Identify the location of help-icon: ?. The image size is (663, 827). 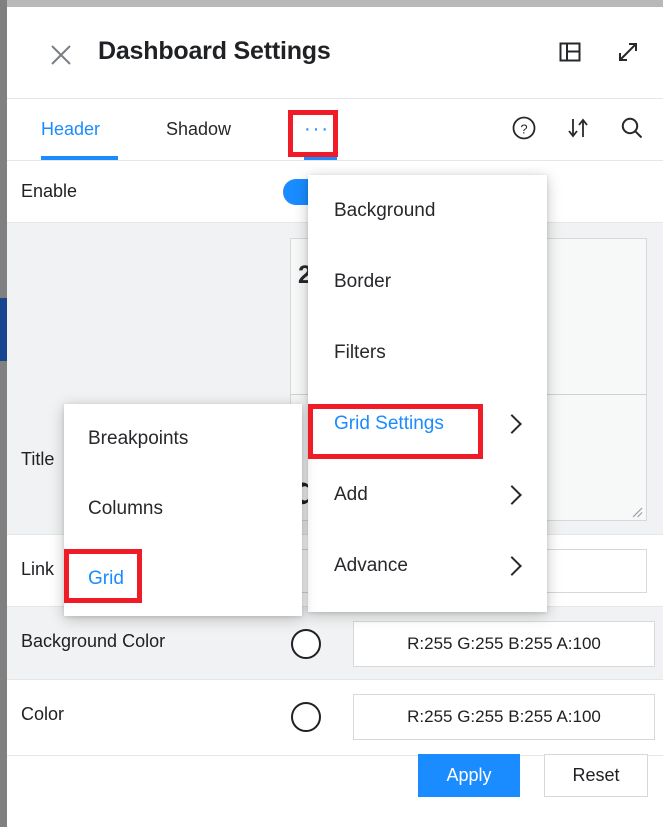
(524, 128).